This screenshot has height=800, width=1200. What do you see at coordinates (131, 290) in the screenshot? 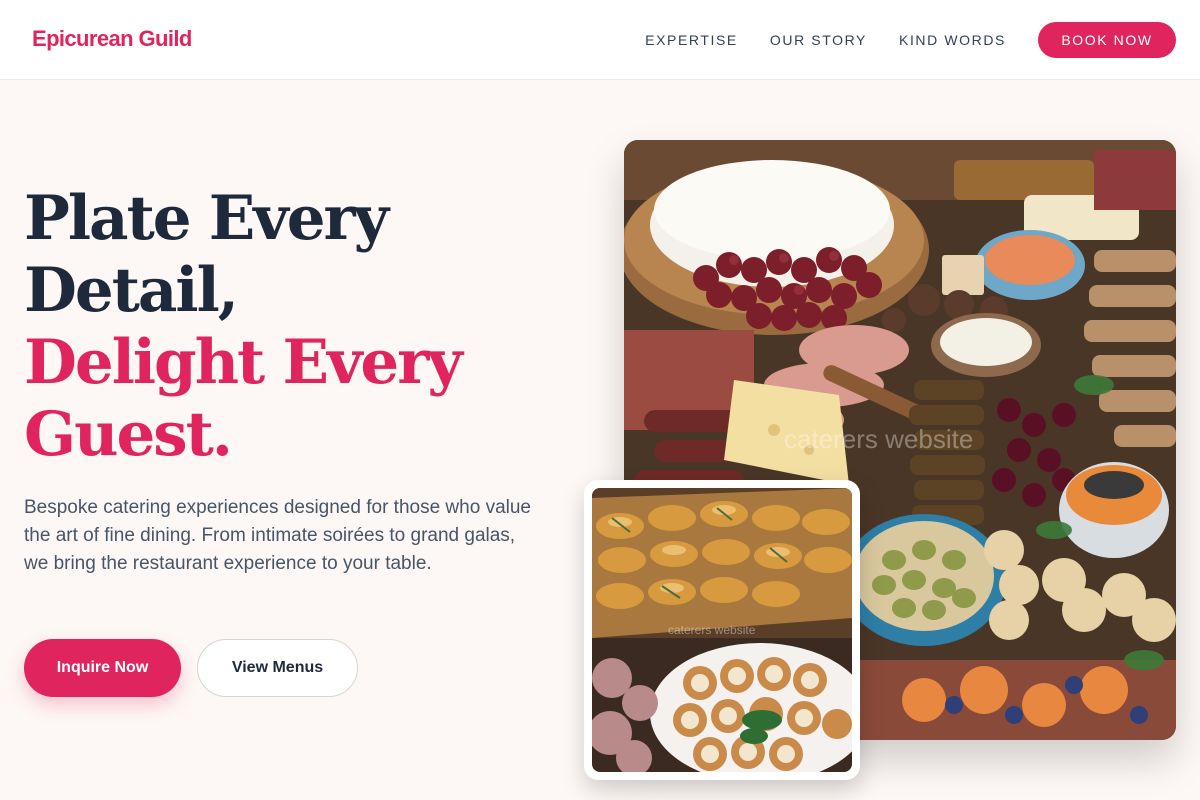
I see `hero-title-line: Detail,` at bounding box center [131, 290].